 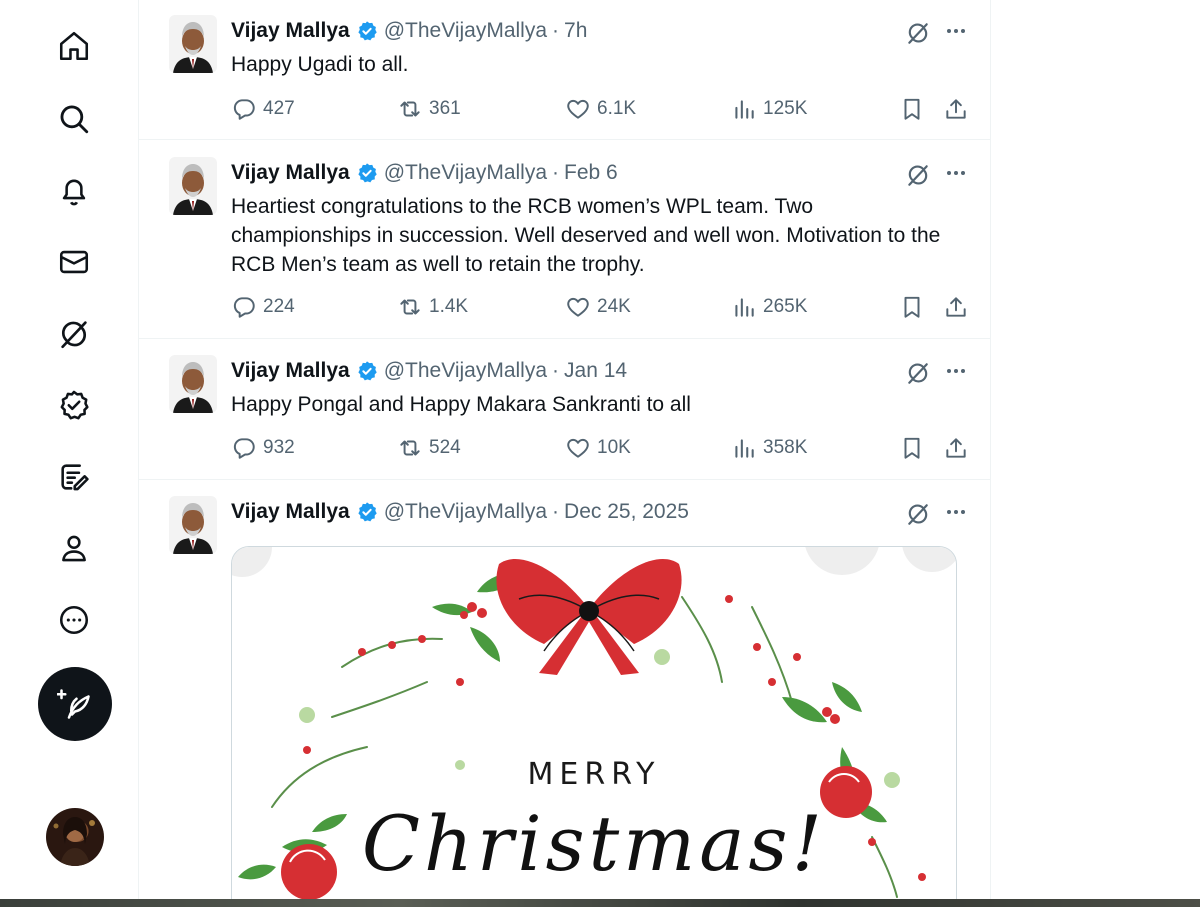 I want to click on tweet-header: Vijay Mallya @TheVijayMallya · 7h, so click(x=409, y=31).